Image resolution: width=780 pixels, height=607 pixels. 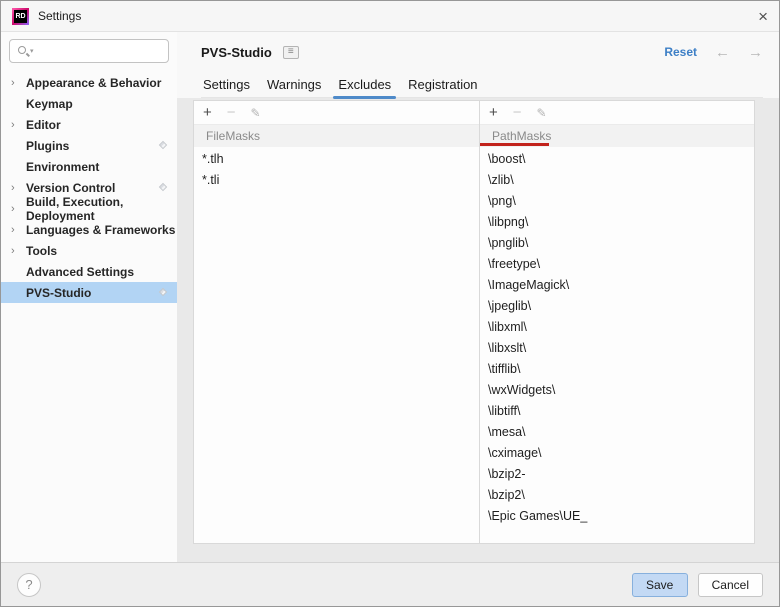 I want to click on save-button: Save, so click(x=659, y=584).